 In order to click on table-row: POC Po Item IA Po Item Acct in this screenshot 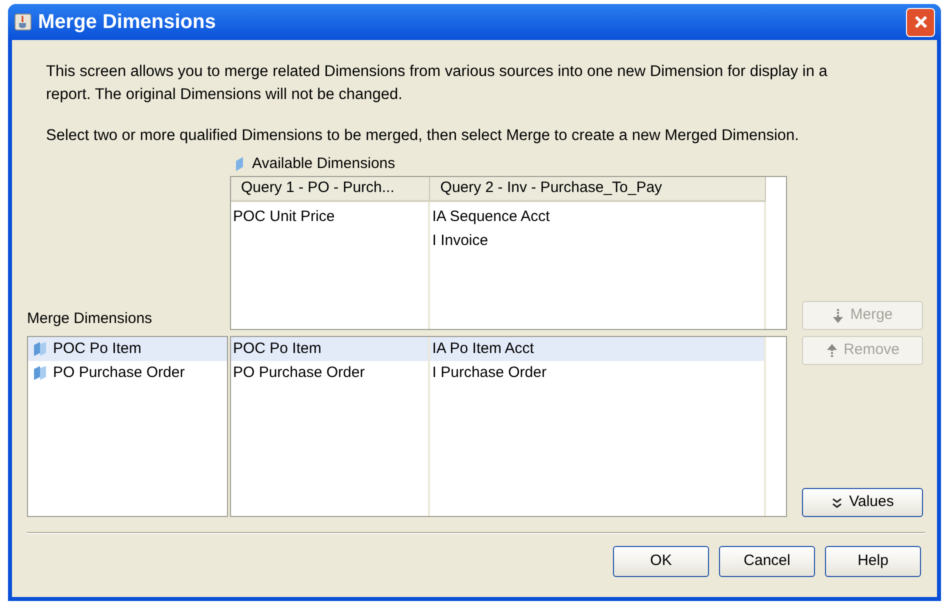, I will do `click(498, 349)`.